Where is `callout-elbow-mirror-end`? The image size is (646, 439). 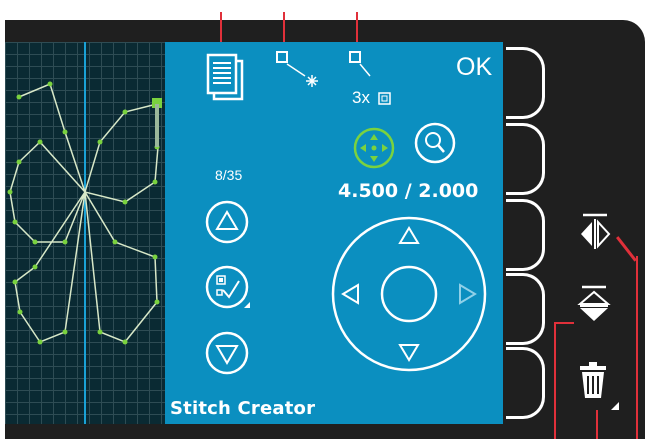 callout-elbow-mirror-end is located at coordinates (564, 323).